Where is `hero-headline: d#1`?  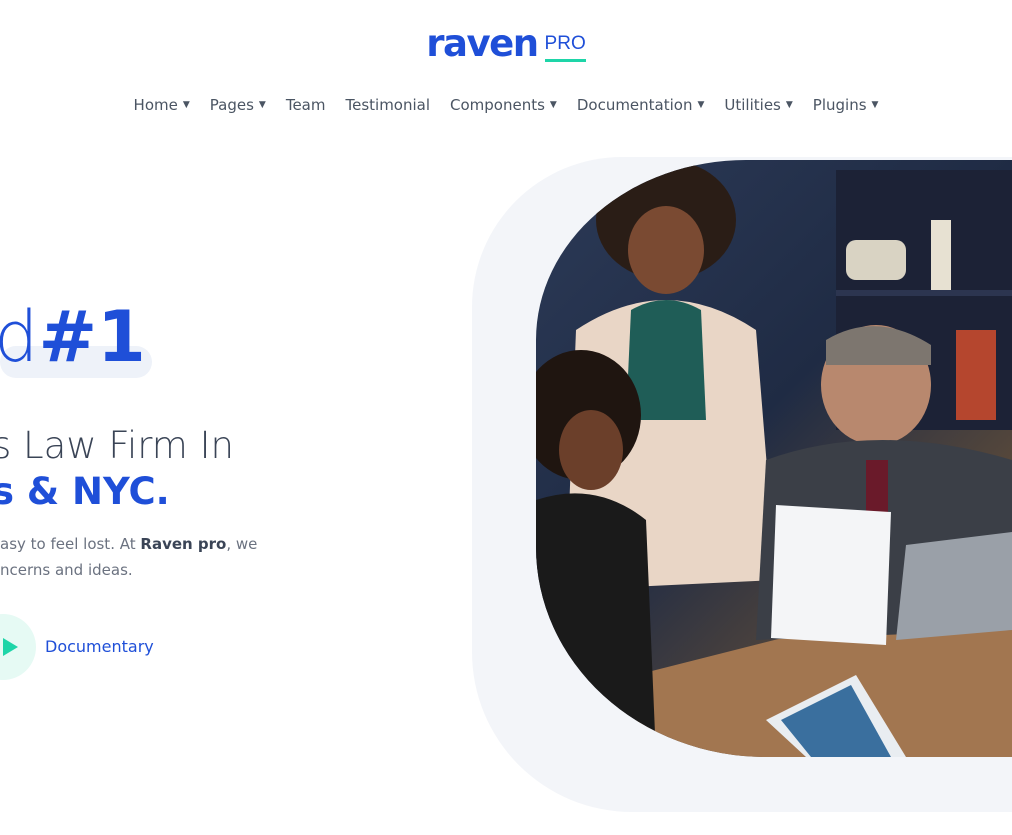
hero-headline: d#1 is located at coordinates (73, 337).